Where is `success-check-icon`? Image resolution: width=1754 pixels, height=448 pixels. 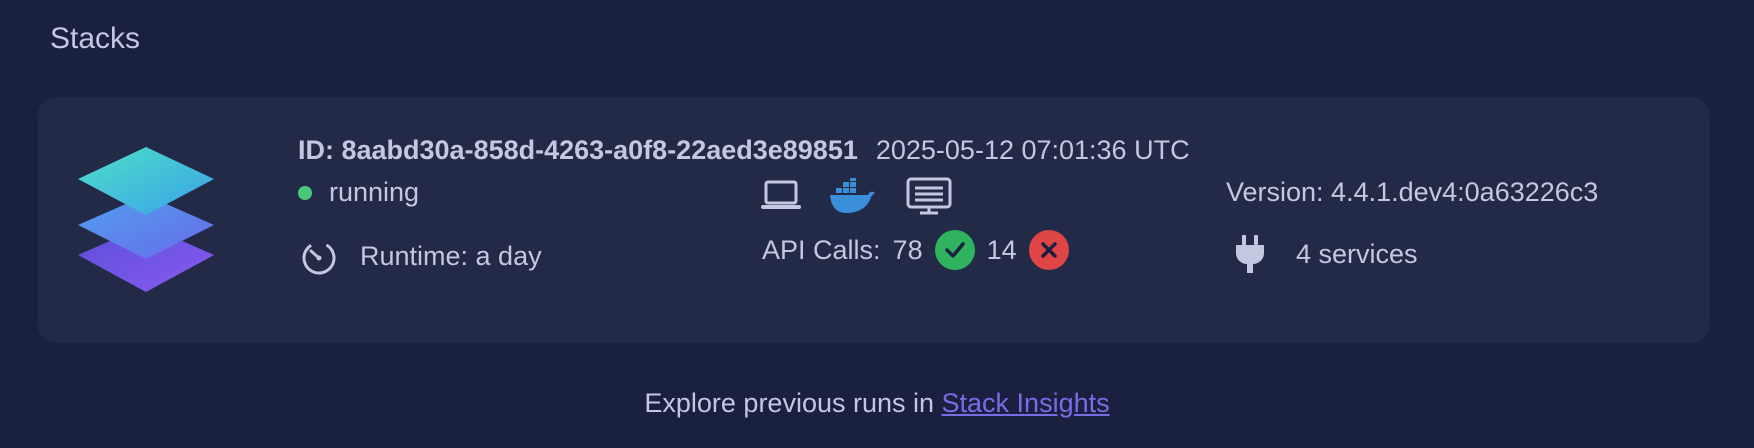
success-check-icon is located at coordinates (954, 250).